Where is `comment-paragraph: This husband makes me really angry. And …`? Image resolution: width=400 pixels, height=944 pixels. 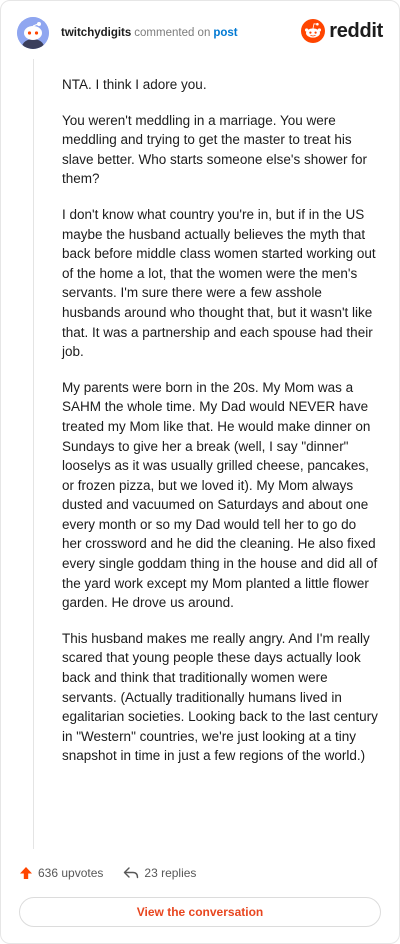 comment-paragraph: This husband makes me really angry. And … is located at coordinates (220, 697).